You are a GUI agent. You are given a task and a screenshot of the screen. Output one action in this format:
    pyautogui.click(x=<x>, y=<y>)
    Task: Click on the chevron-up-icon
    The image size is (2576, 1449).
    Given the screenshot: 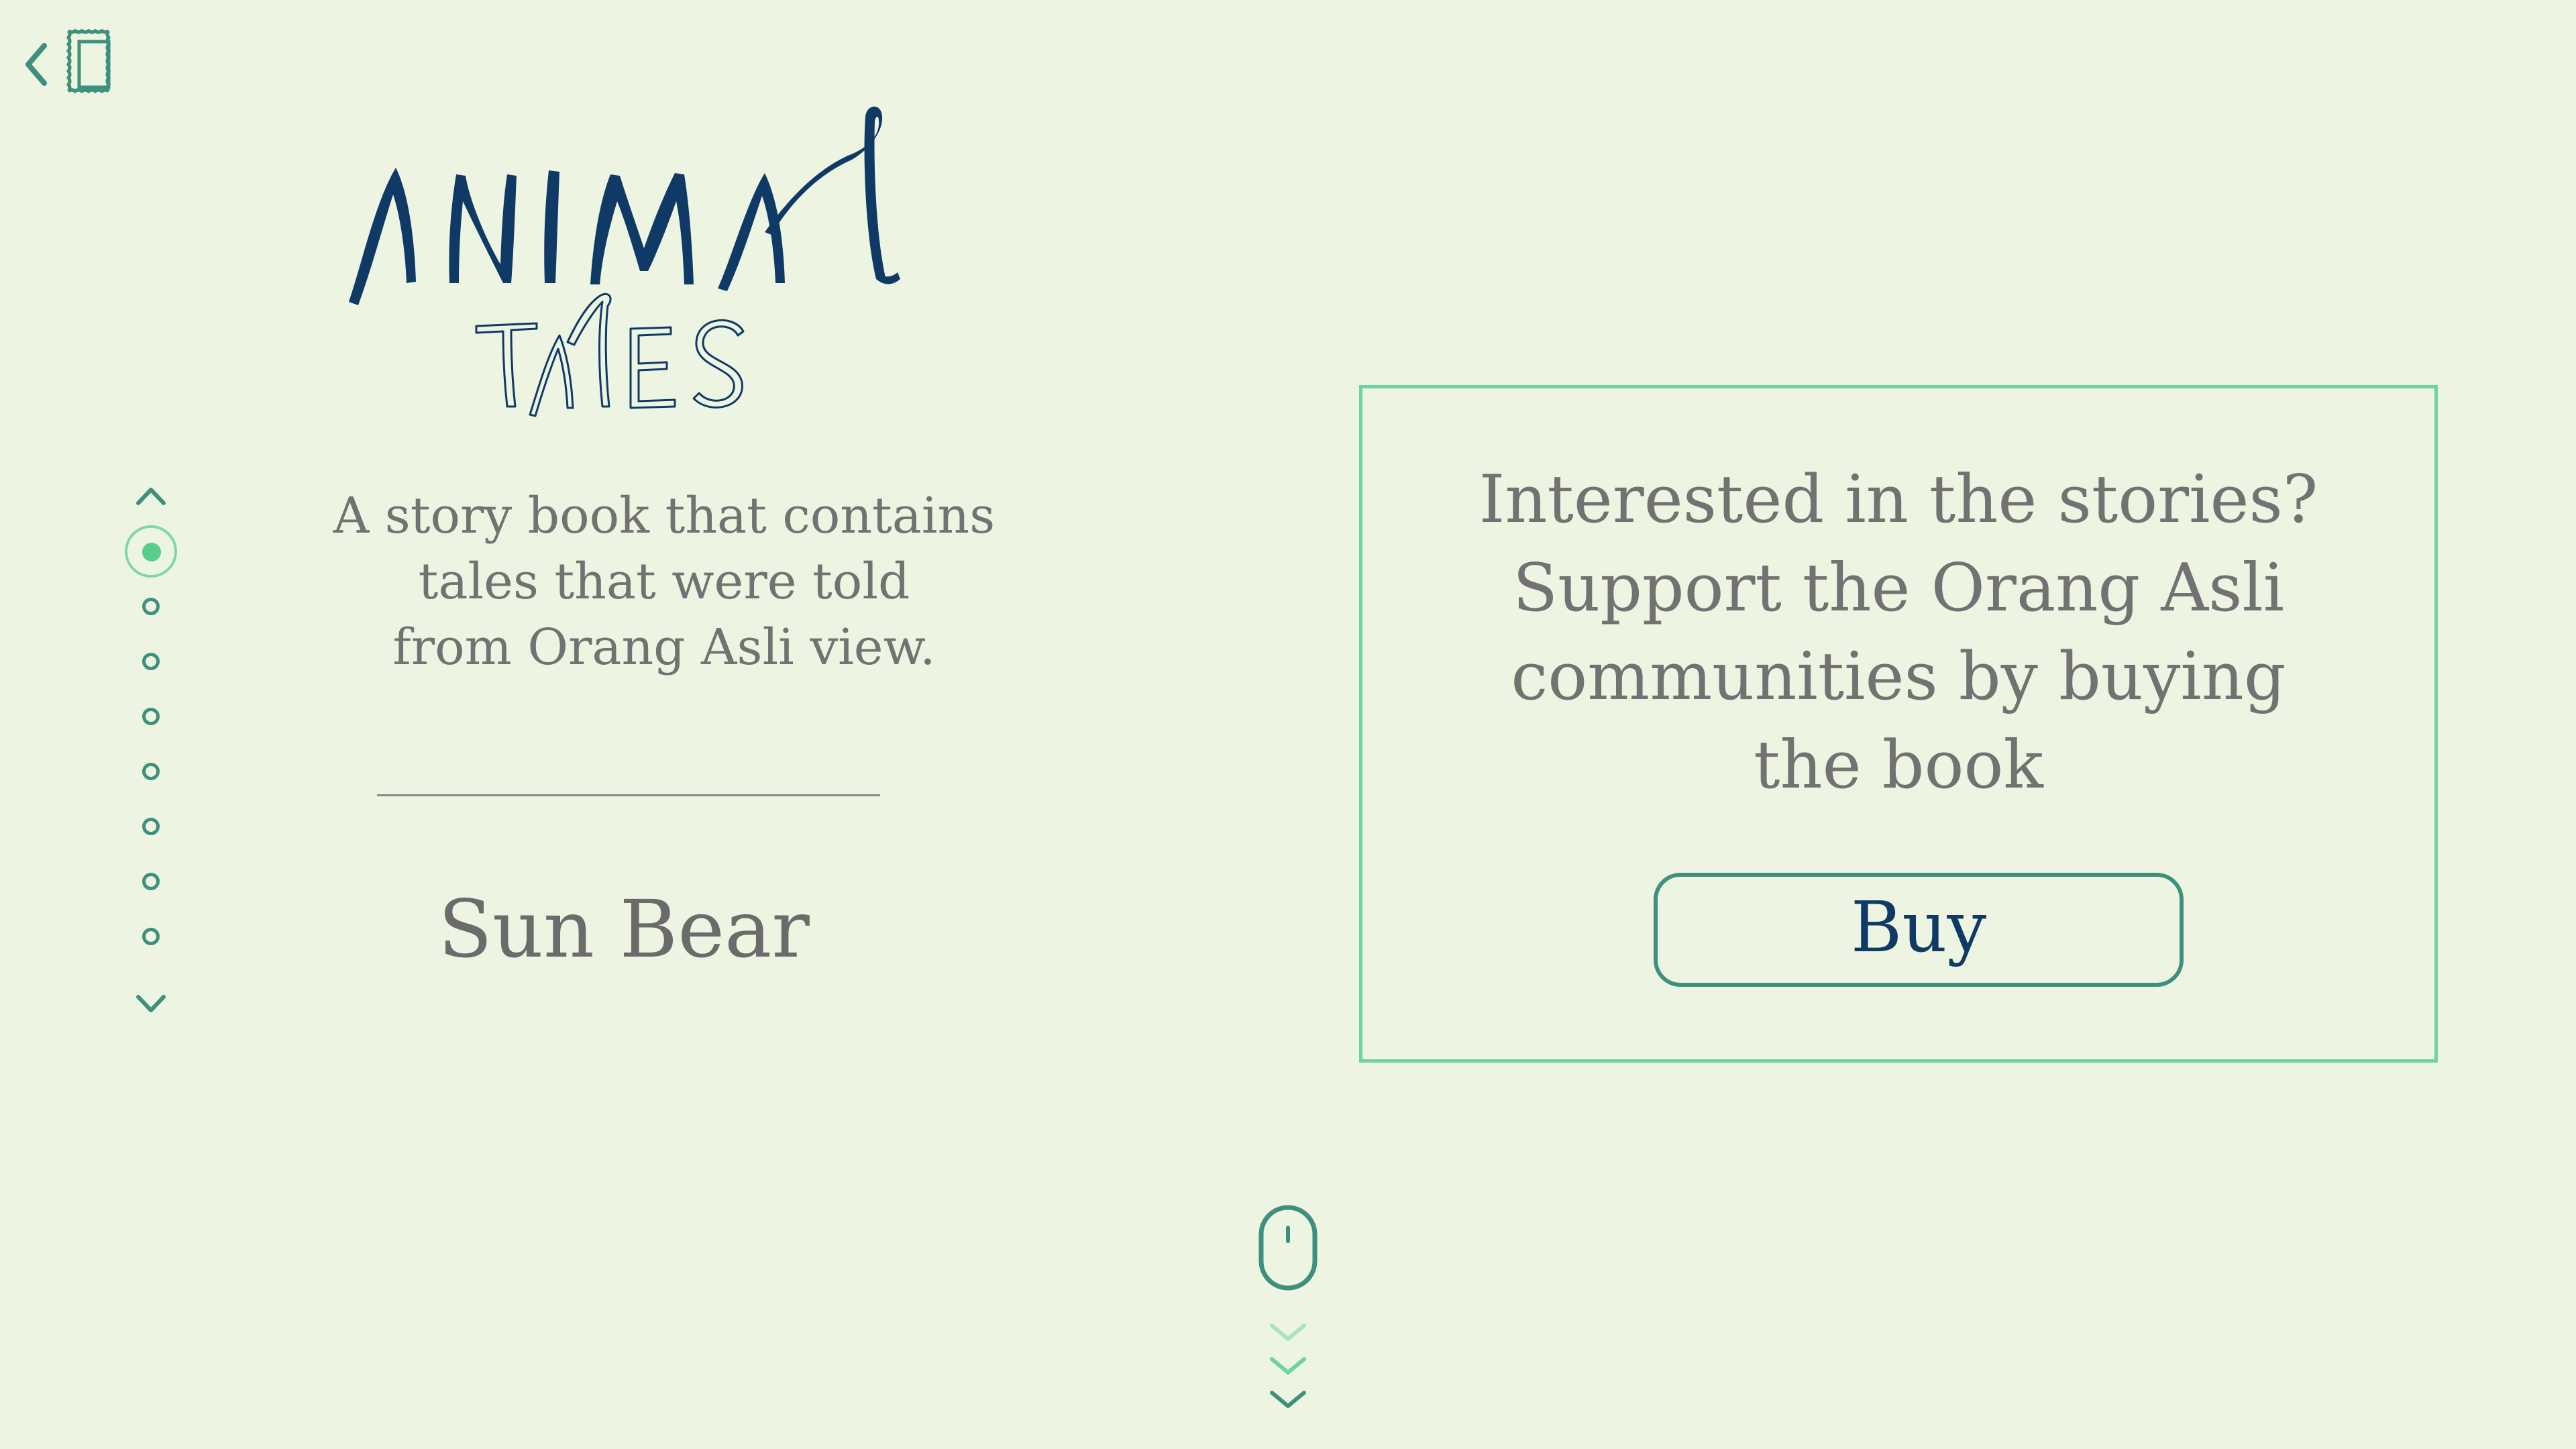 What is the action you would take?
    pyautogui.click(x=151, y=496)
    